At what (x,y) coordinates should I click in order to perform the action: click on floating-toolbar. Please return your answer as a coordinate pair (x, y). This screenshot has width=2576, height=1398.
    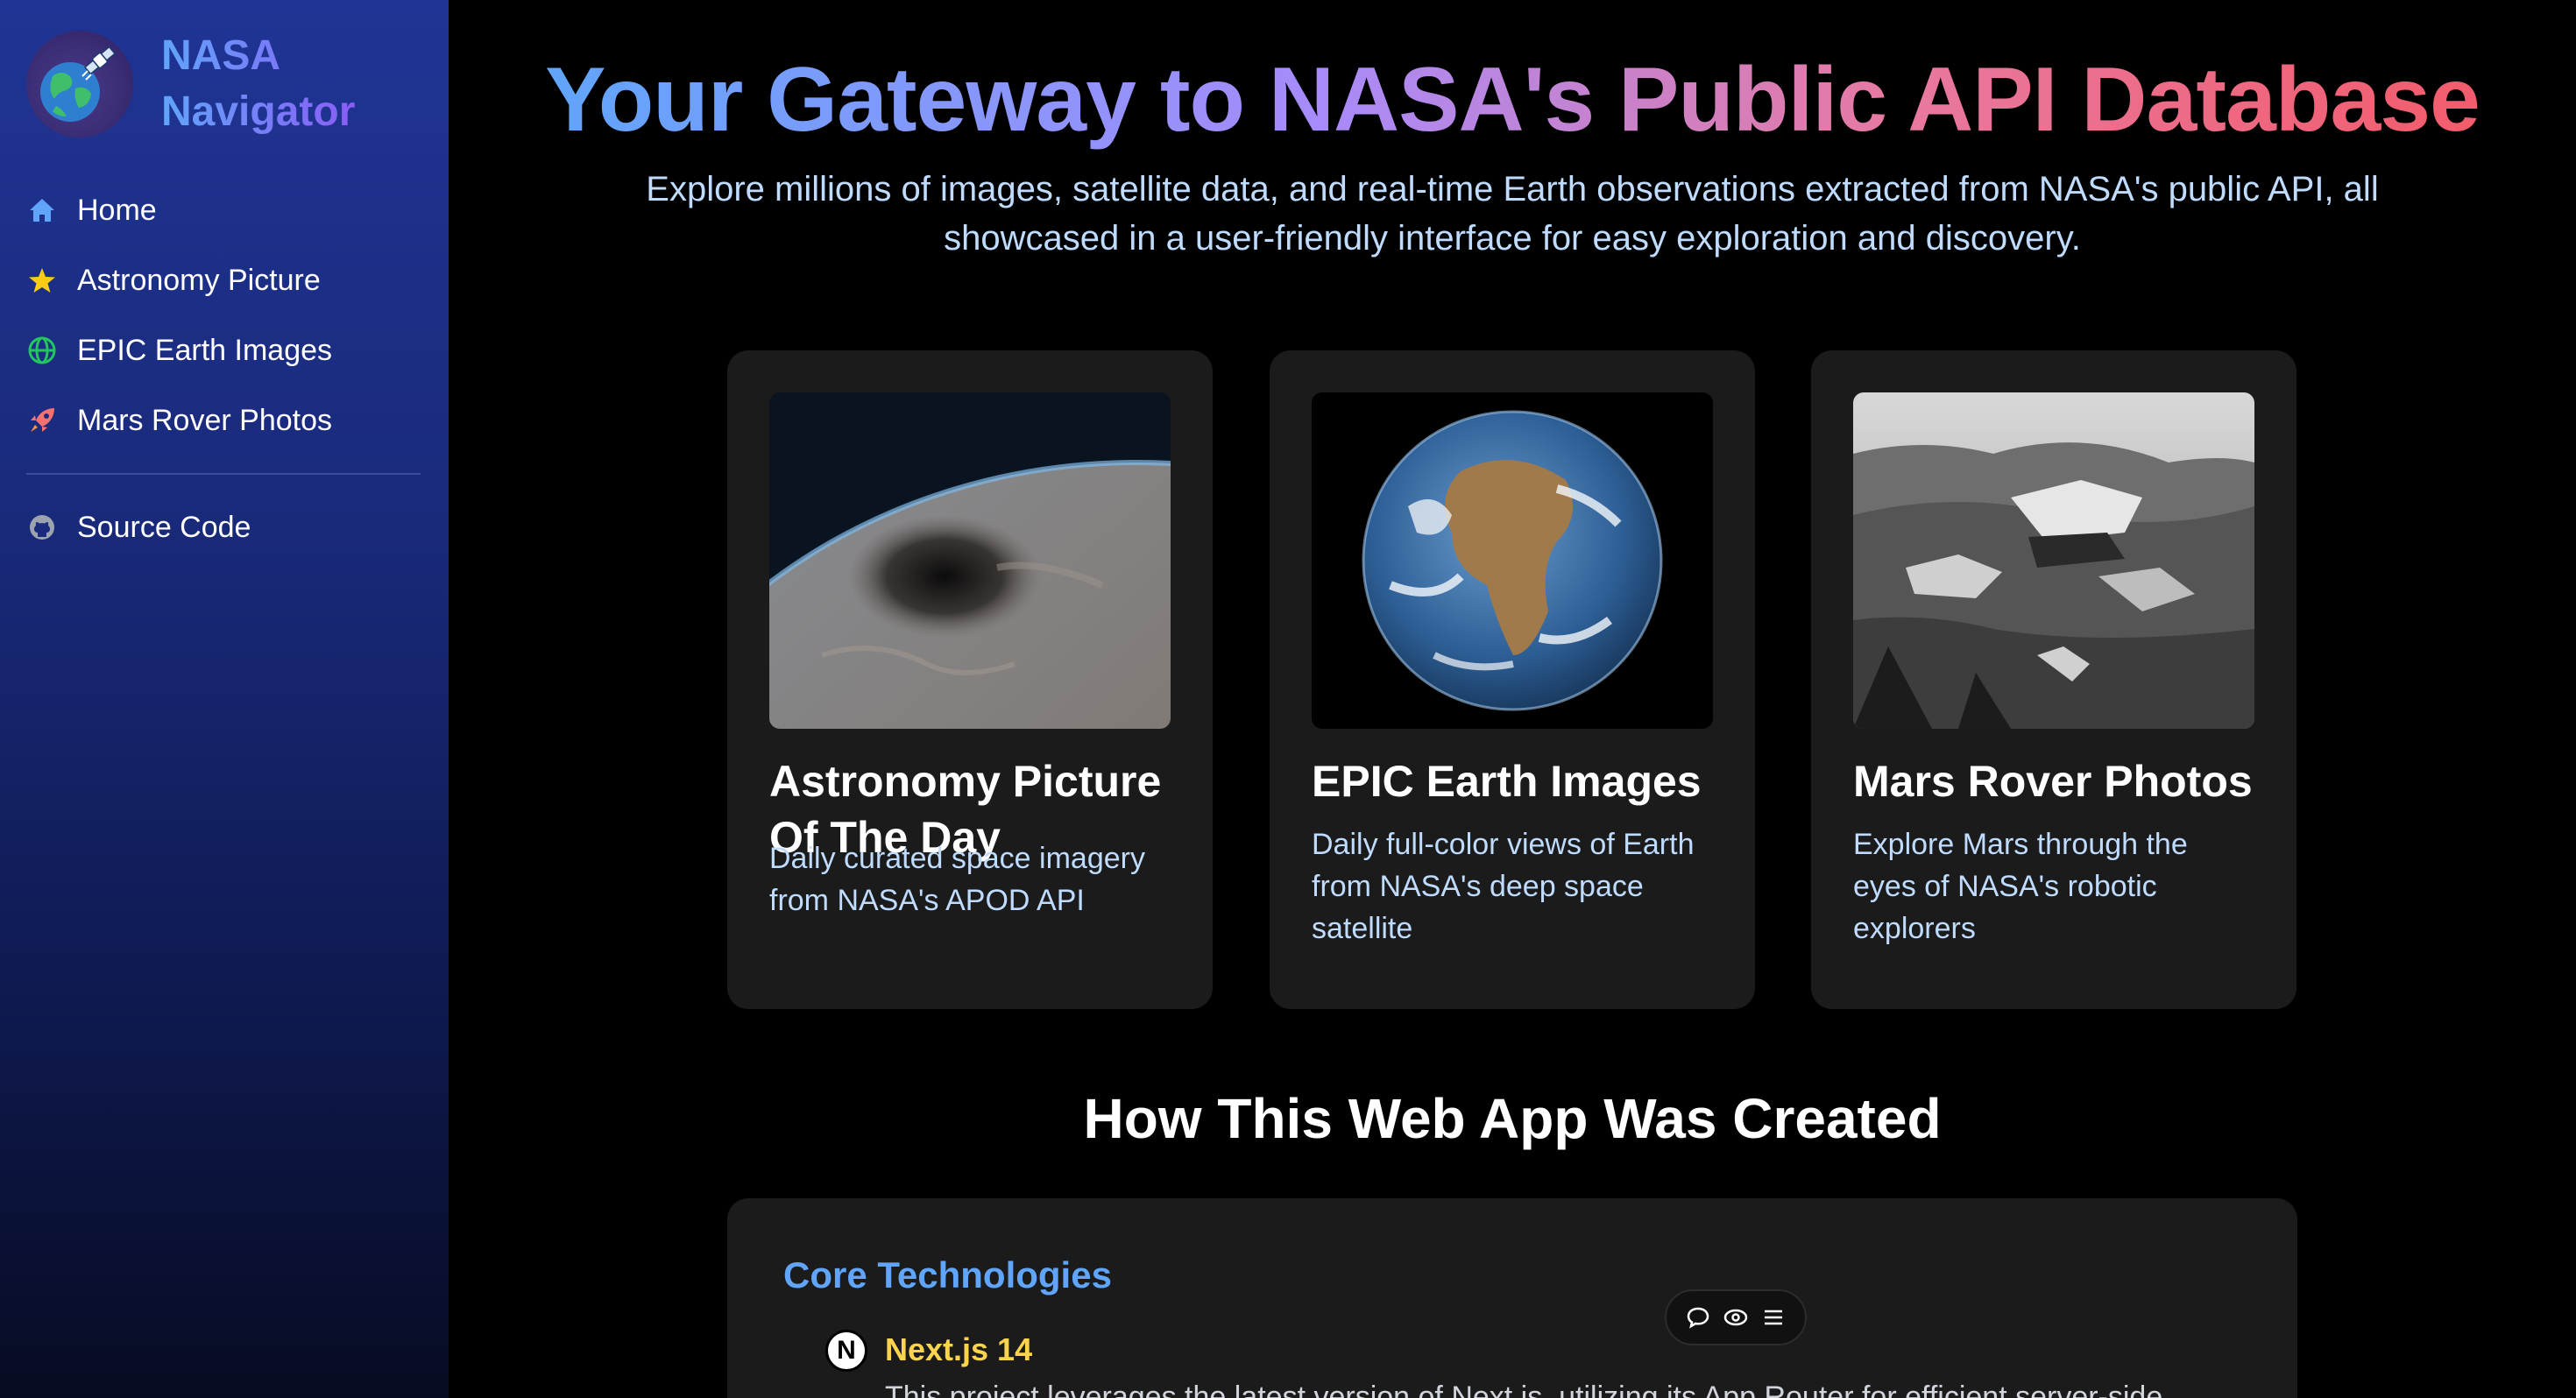
    Looking at the image, I should click on (1736, 1317).